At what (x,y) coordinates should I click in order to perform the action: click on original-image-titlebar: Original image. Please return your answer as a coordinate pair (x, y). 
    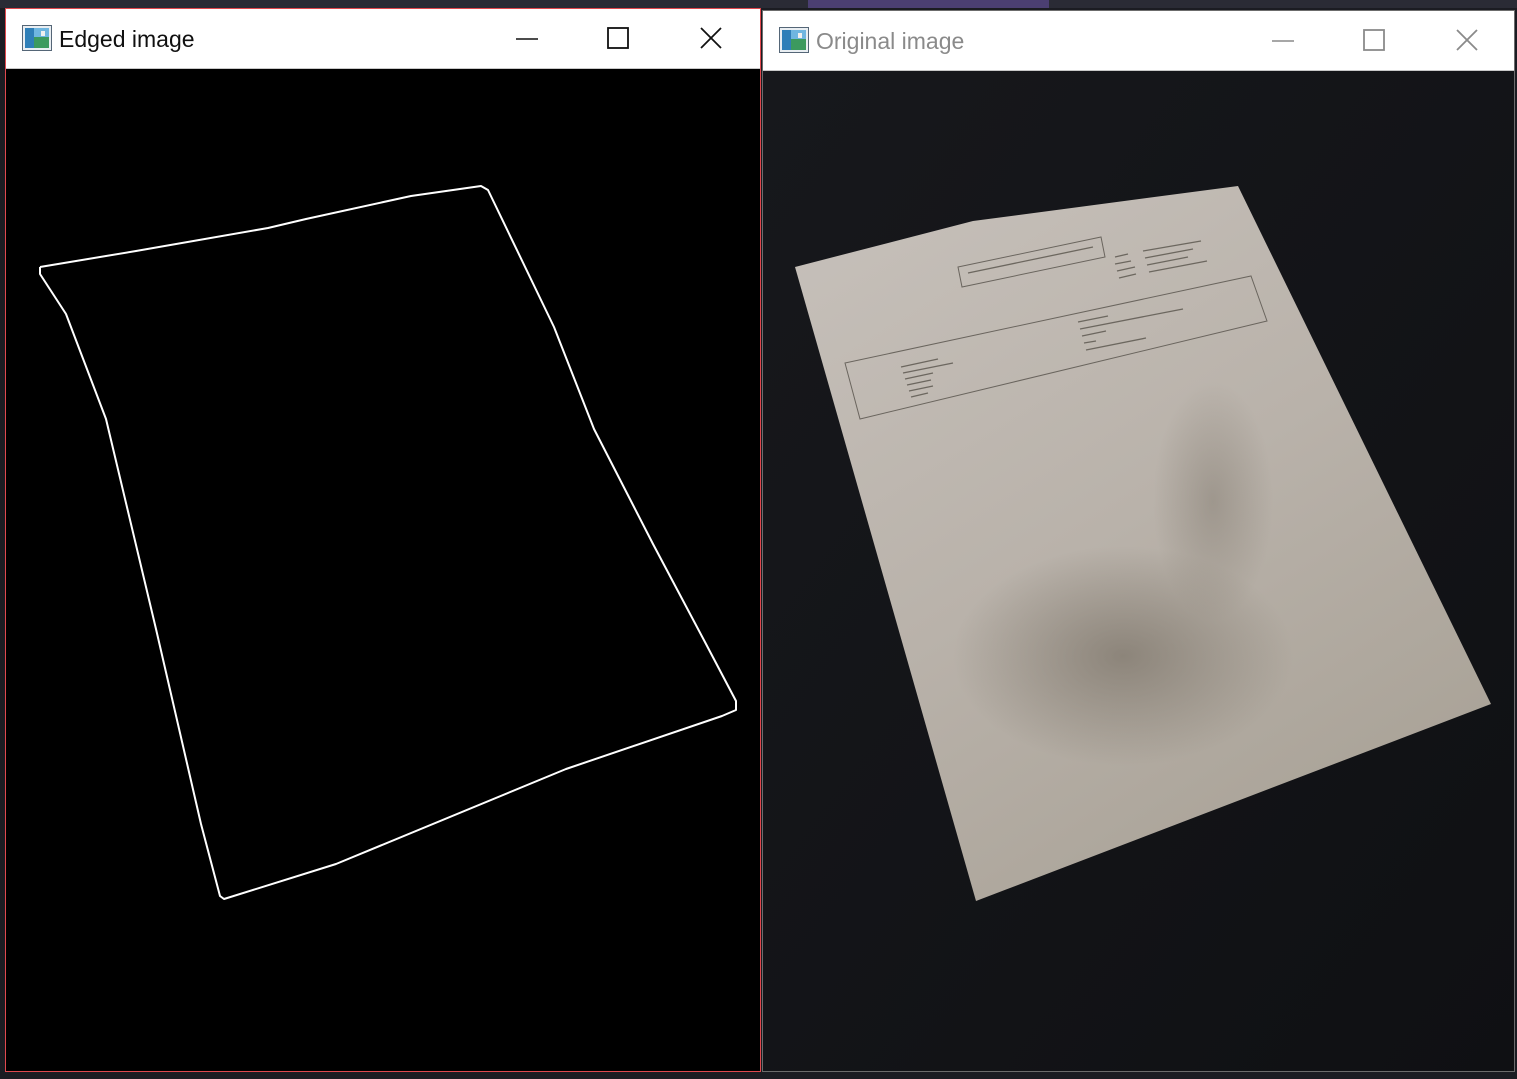
    Looking at the image, I should click on (1138, 41).